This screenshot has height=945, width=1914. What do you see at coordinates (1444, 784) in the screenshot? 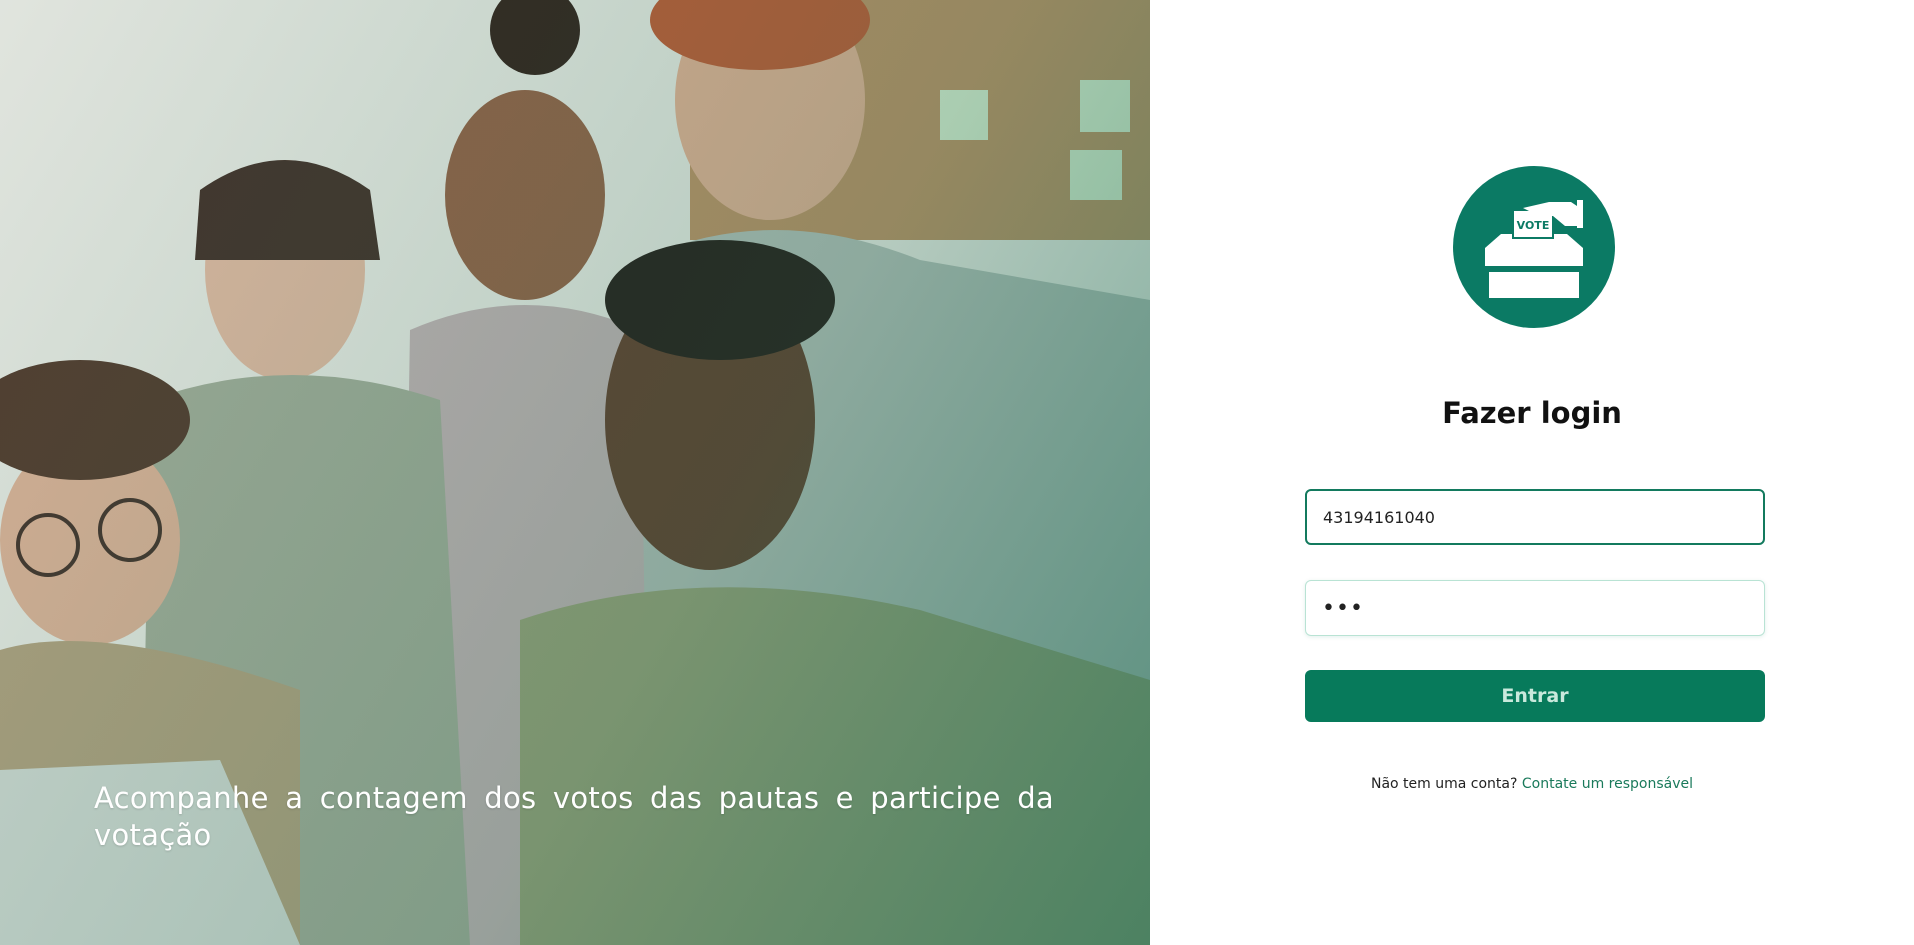
I see `signup-prompt: Não tem uma conta?` at bounding box center [1444, 784].